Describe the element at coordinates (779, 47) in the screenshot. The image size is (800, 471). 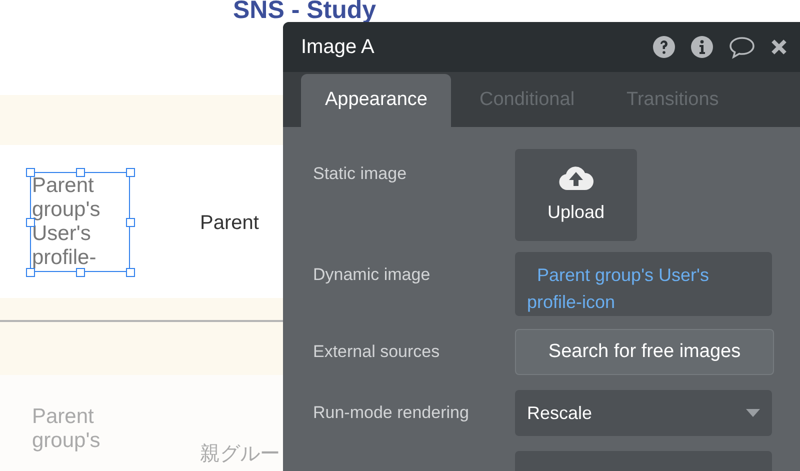
I see `close-icon` at that location.